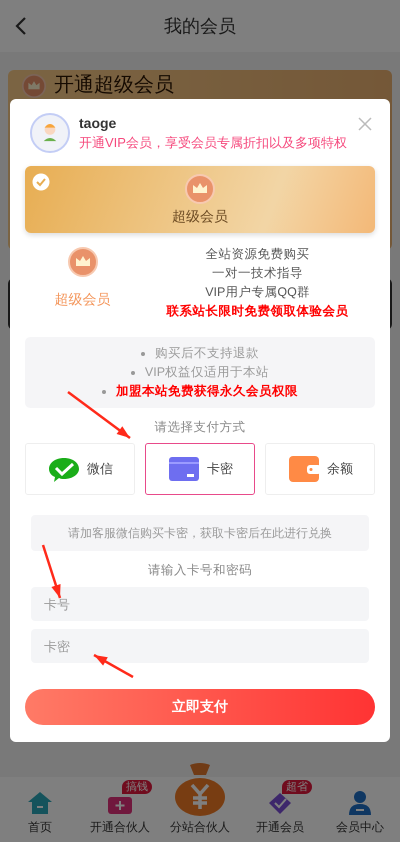 This screenshot has width=400, height=842. I want to click on tab-label: 首页, so click(40, 827).